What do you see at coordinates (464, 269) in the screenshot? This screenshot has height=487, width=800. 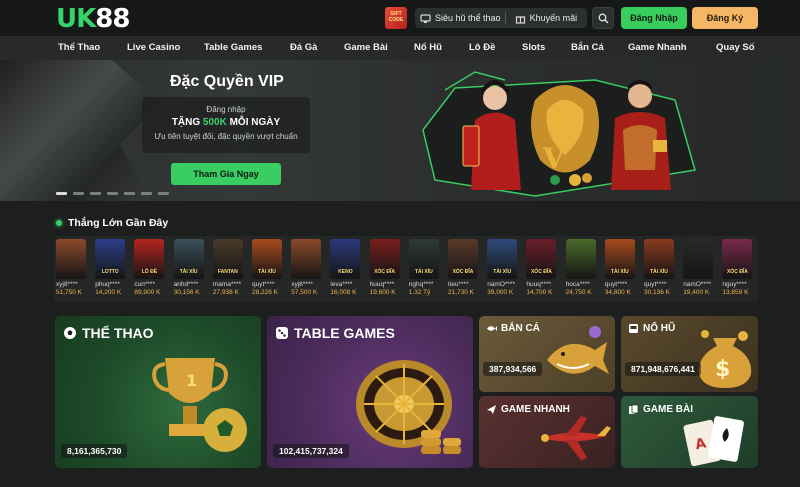 I see `recent-win-item: XÓC ĐĨA tieu**** 21,730 K` at bounding box center [464, 269].